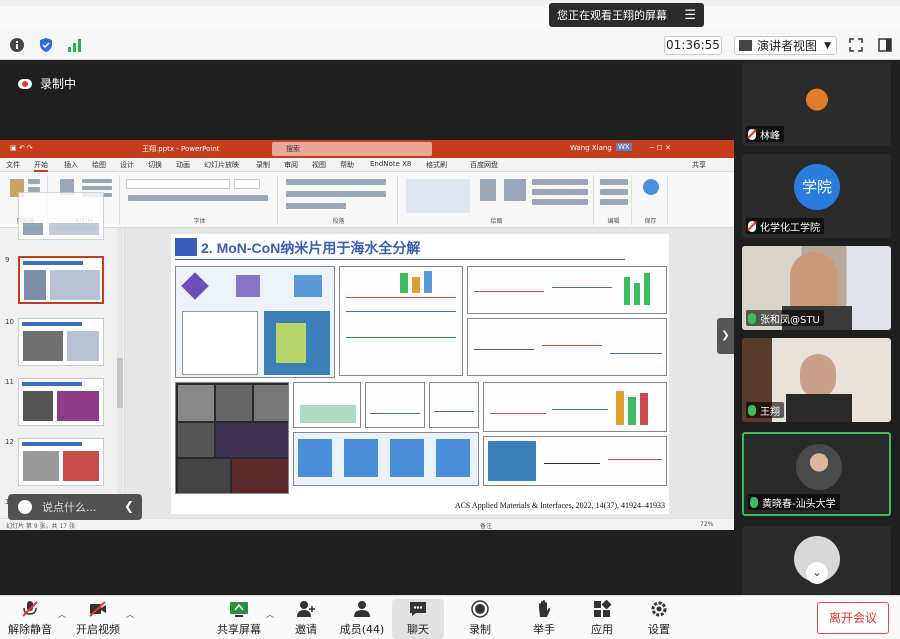  What do you see at coordinates (816, 474) in the screenshot?
I see `participant-tile-active-speaker: 黄晓春-汕头大学` at bounding box center [816, 474].